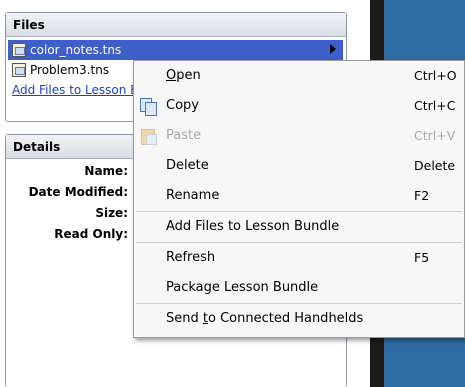 This screenshot has height=387, width=465. I want to click on mouse-pointer-icon, so click(333, 49).